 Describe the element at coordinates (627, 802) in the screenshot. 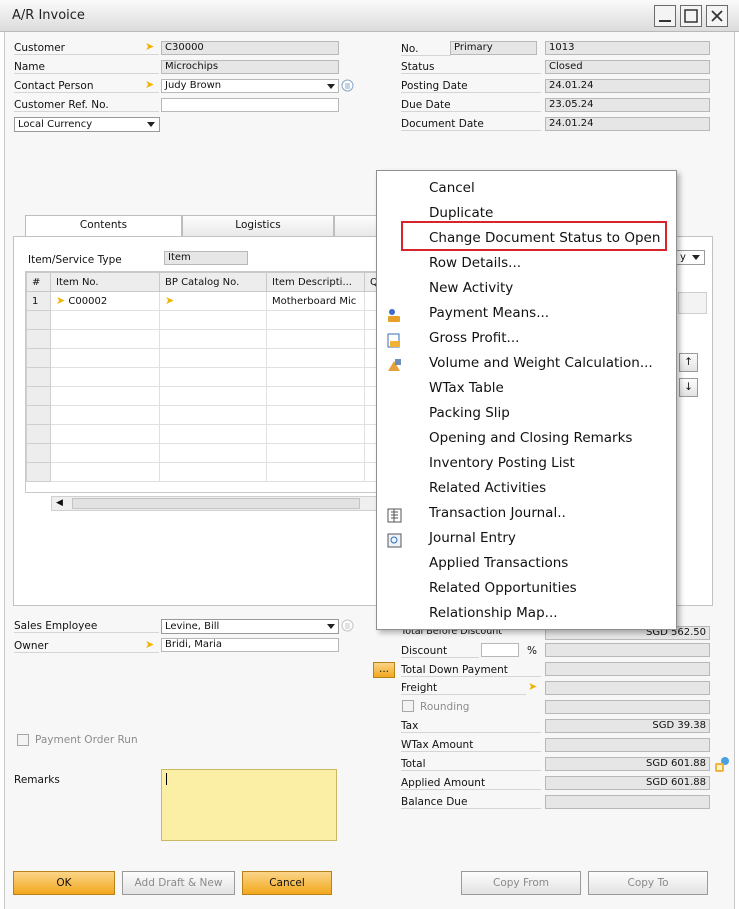

I see `balance-due-field` at that location.